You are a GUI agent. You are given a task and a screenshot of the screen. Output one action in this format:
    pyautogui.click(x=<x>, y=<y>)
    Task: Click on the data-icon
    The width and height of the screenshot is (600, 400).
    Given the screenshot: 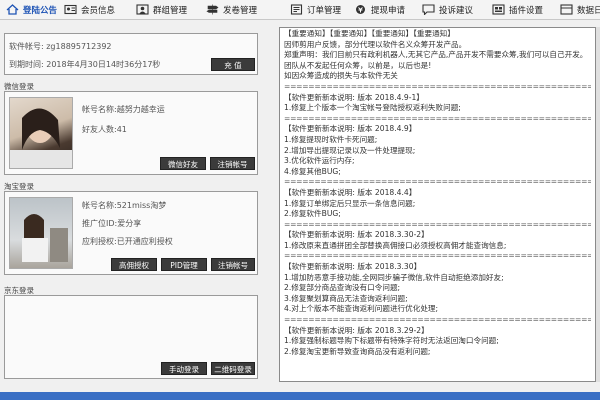 What is the action you would take?
    pyautogui.click(x=566, y=9)
    